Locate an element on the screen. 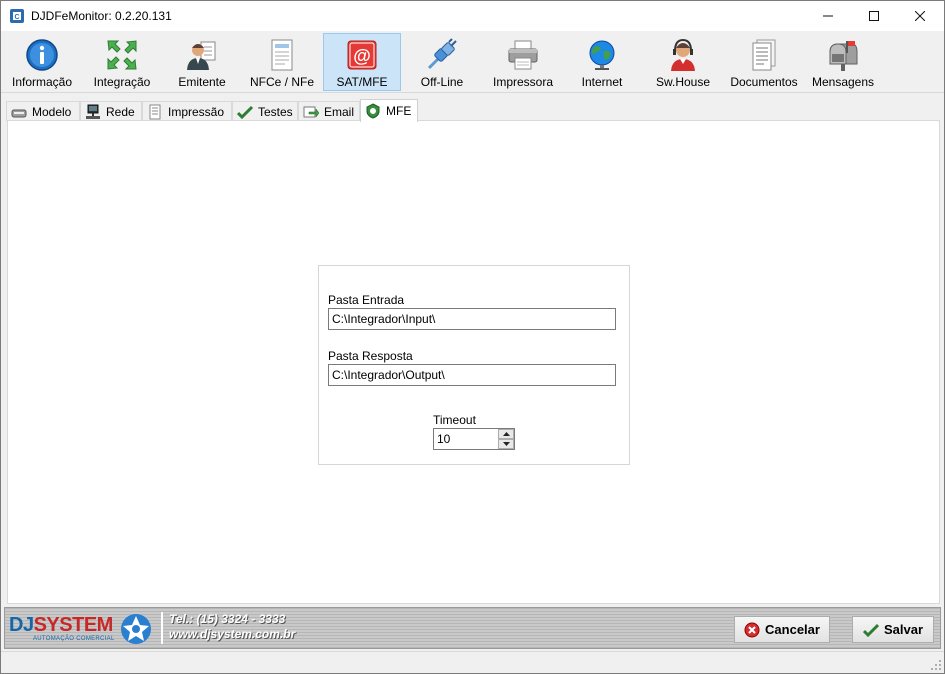 The image size is (945, 674). brand-logo: DJSYSTEM AUTOMAÇÃO COMERCIAL is located at coordinates (82, 628).